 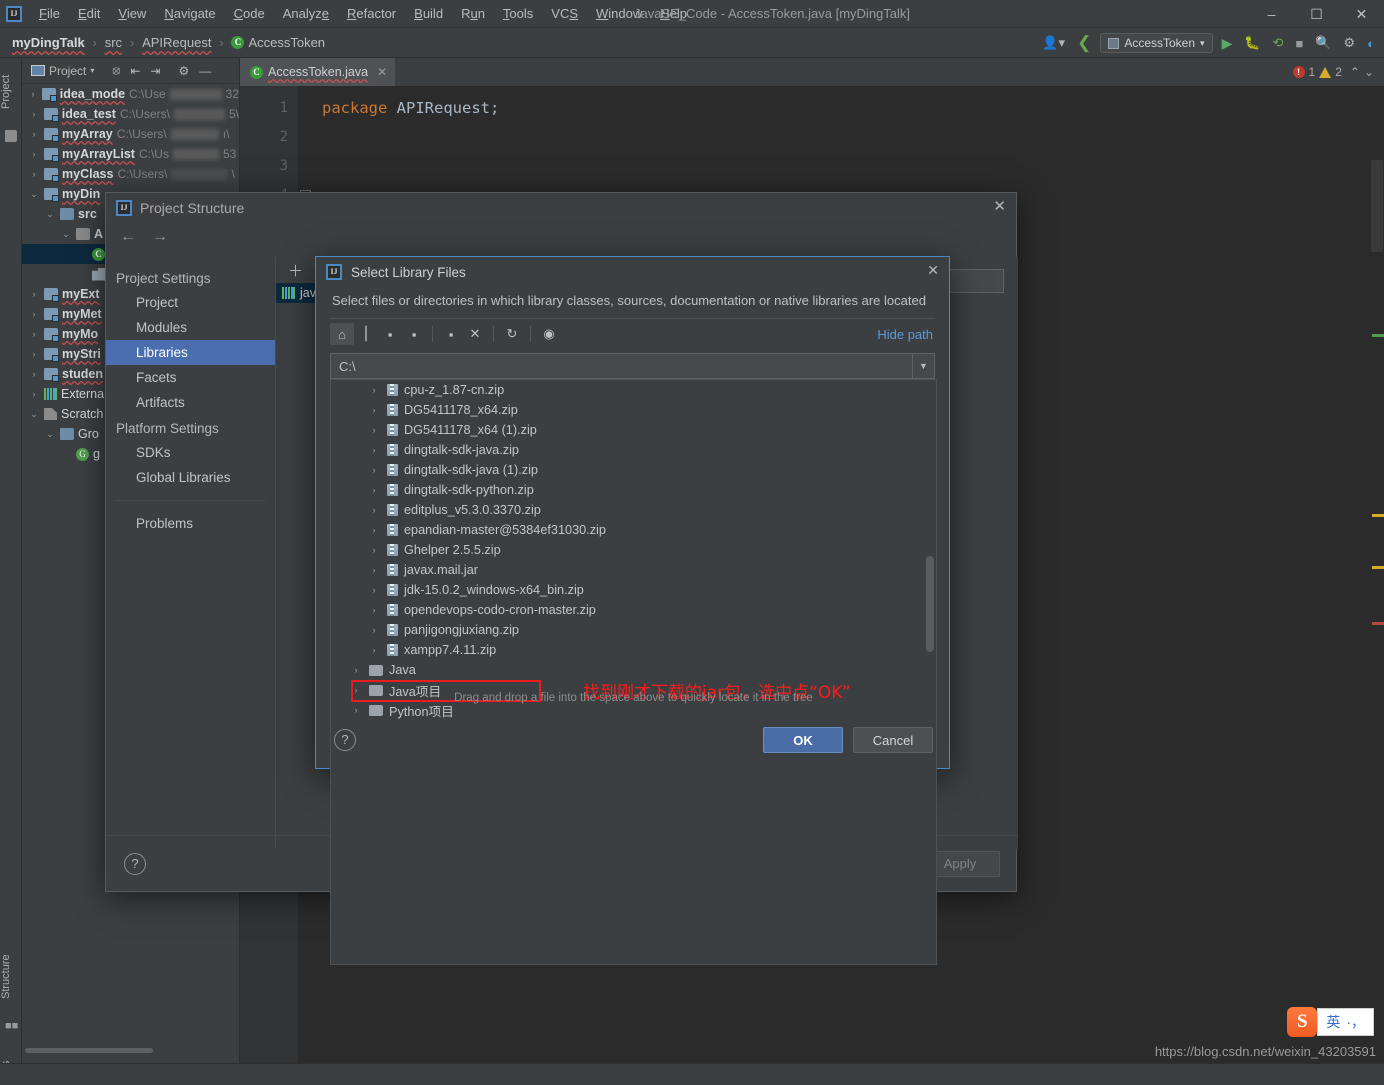 What do you see at coordinates (190, 327) in the screenshot?
I see `sidebar-item-modules: Modules` at bounding box center [190, 327].